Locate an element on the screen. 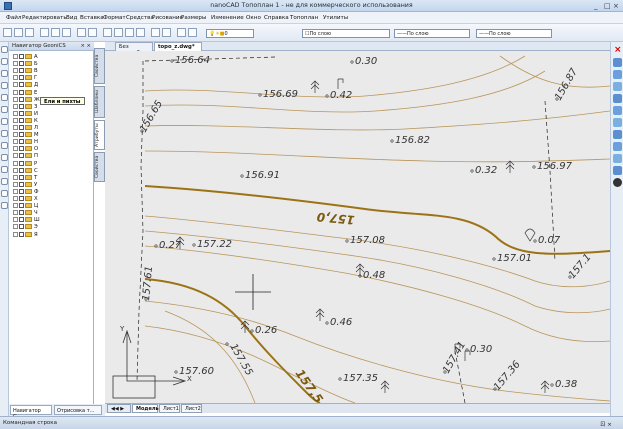 The width and height of the screenshot is (623, 429). tree-item: А is located at coordinates (25, 57).